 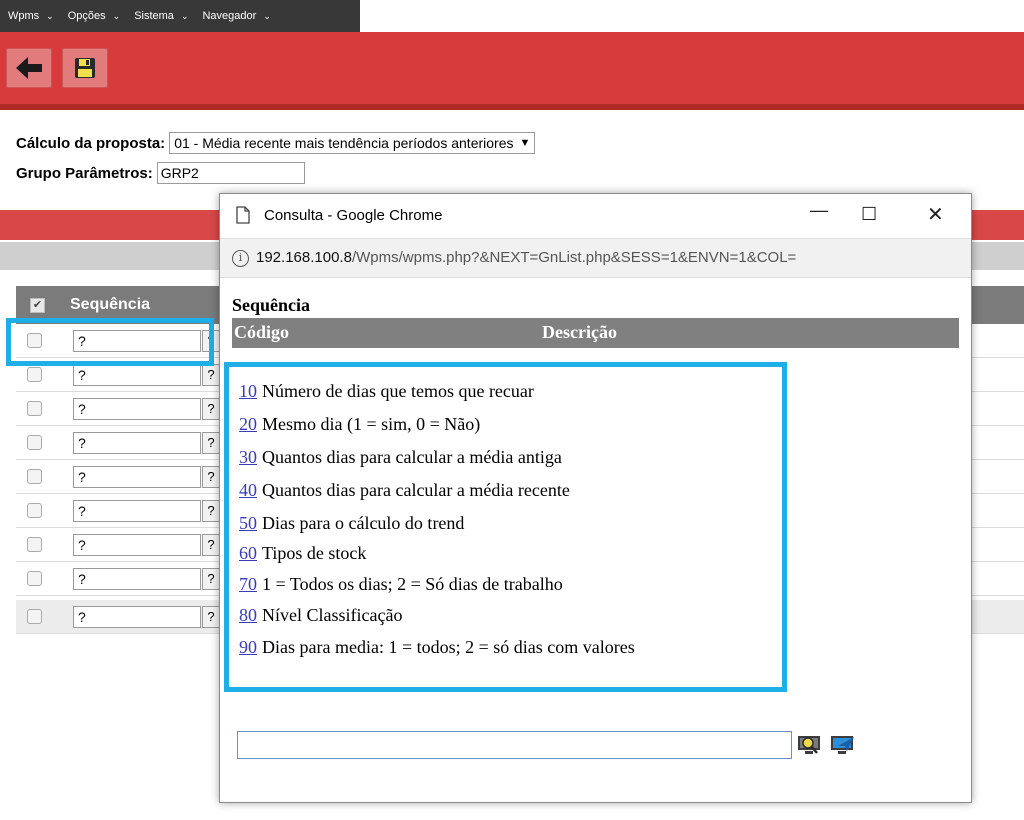 I want to click on popup-column-header: Código Descrição, so click(x=595, y=333).